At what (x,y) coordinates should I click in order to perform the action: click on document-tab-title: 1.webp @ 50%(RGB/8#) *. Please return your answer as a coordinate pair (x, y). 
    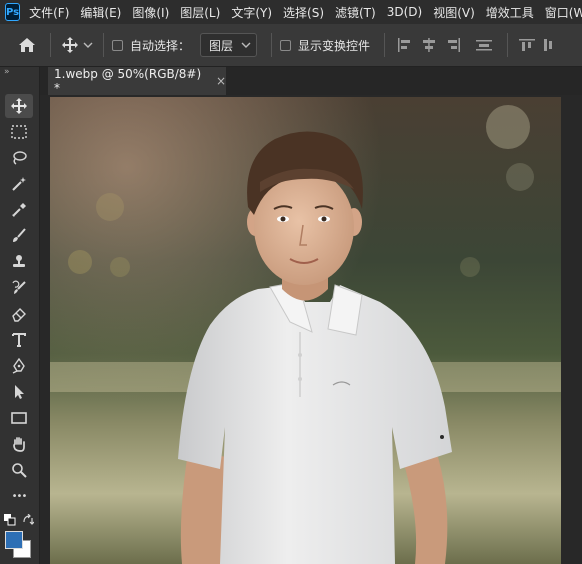
    Looking at the image, I should click on (128, 81).